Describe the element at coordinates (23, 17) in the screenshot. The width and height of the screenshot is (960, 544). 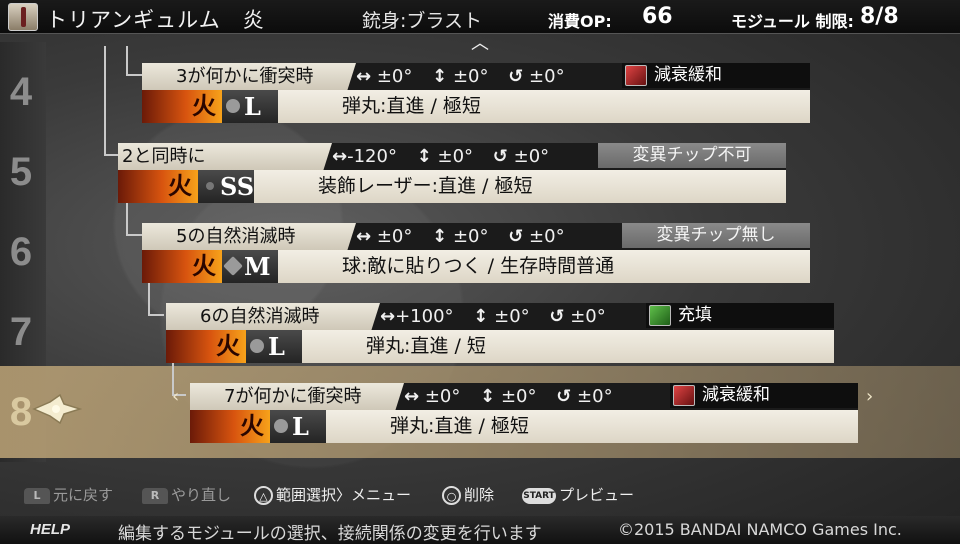
I see `weapon-icon` at that location.